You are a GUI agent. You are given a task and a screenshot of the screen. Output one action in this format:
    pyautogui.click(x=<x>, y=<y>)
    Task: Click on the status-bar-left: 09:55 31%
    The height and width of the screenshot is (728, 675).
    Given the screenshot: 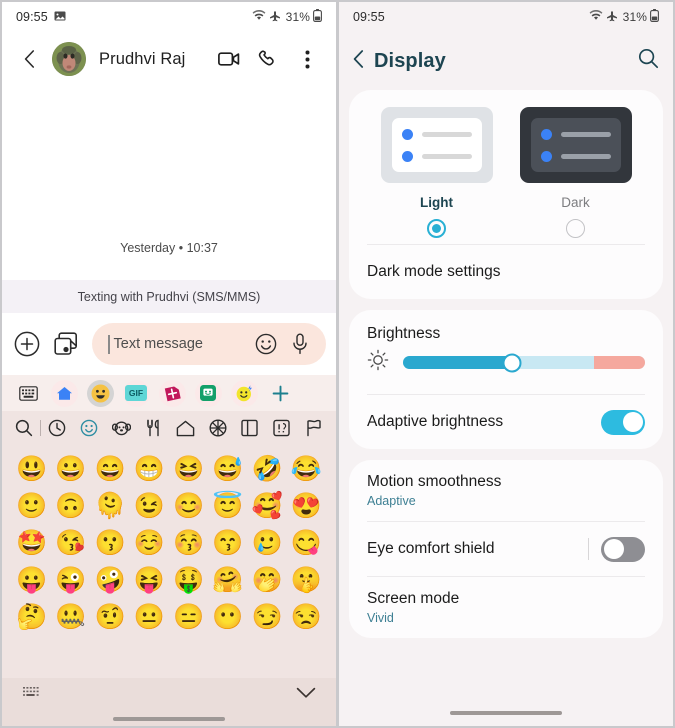 What is the action you would take?
    pyautogui.click(x=169, y=17)
    